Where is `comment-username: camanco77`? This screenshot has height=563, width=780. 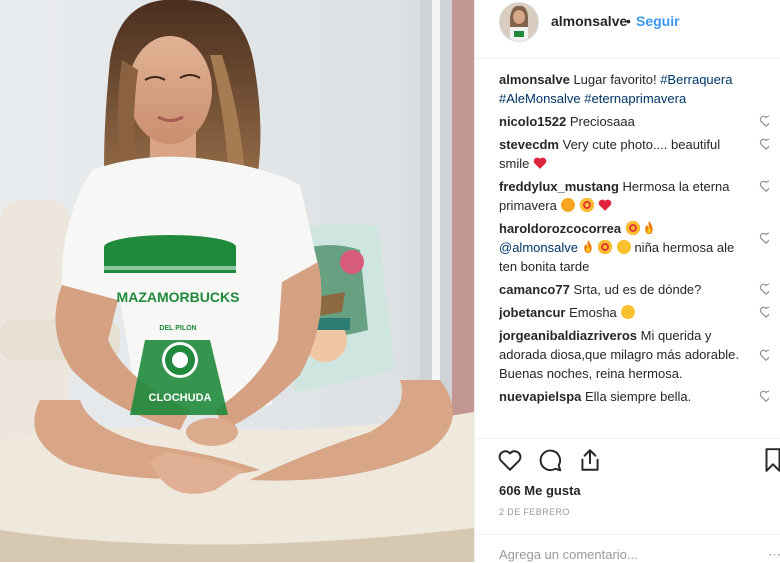 comment-username: camanco77 is located at coordinates (534, 289).